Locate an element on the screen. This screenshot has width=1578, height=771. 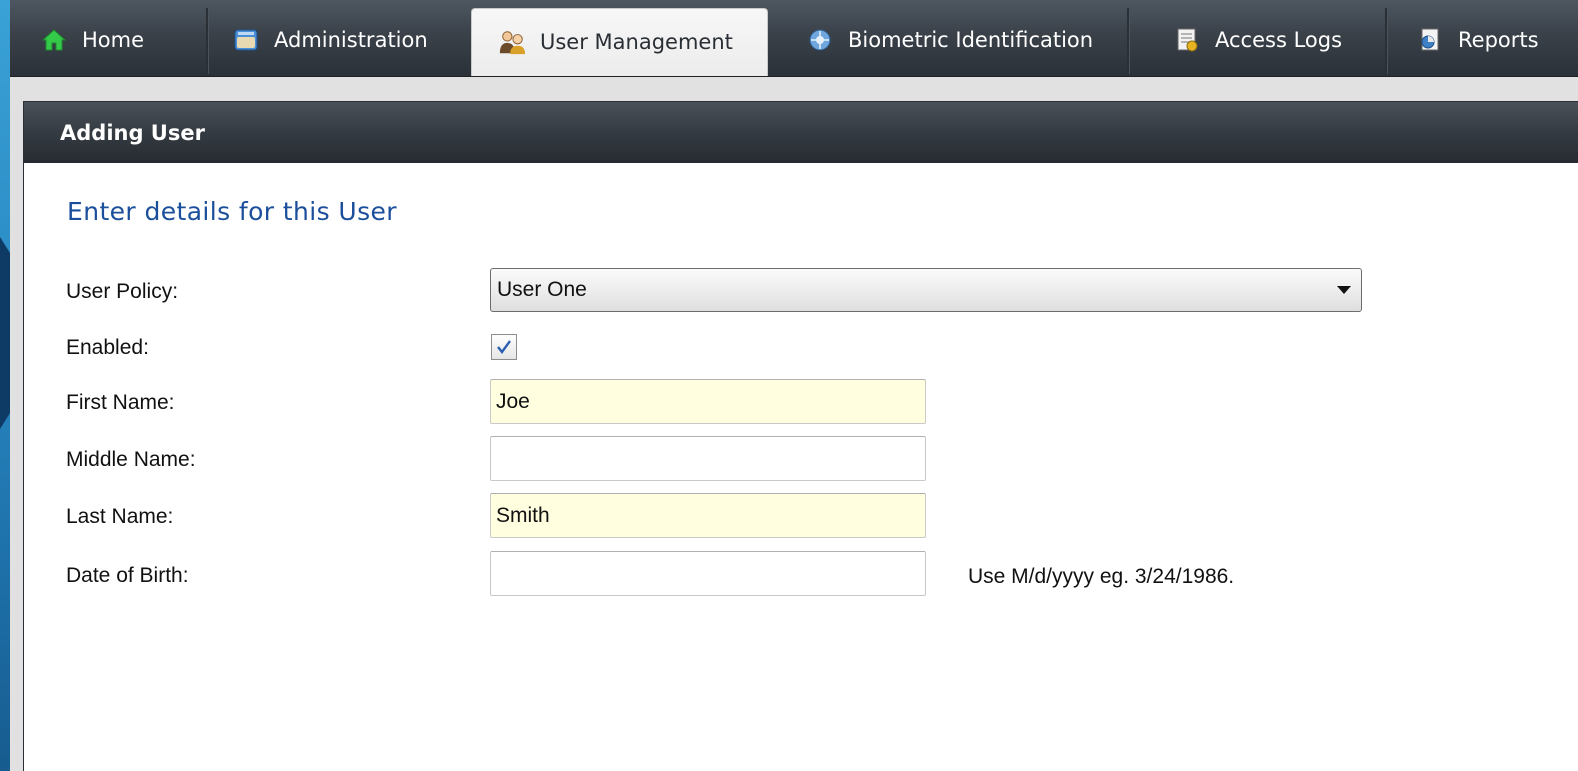
user-management-icon is located at coordinates (512, 42).